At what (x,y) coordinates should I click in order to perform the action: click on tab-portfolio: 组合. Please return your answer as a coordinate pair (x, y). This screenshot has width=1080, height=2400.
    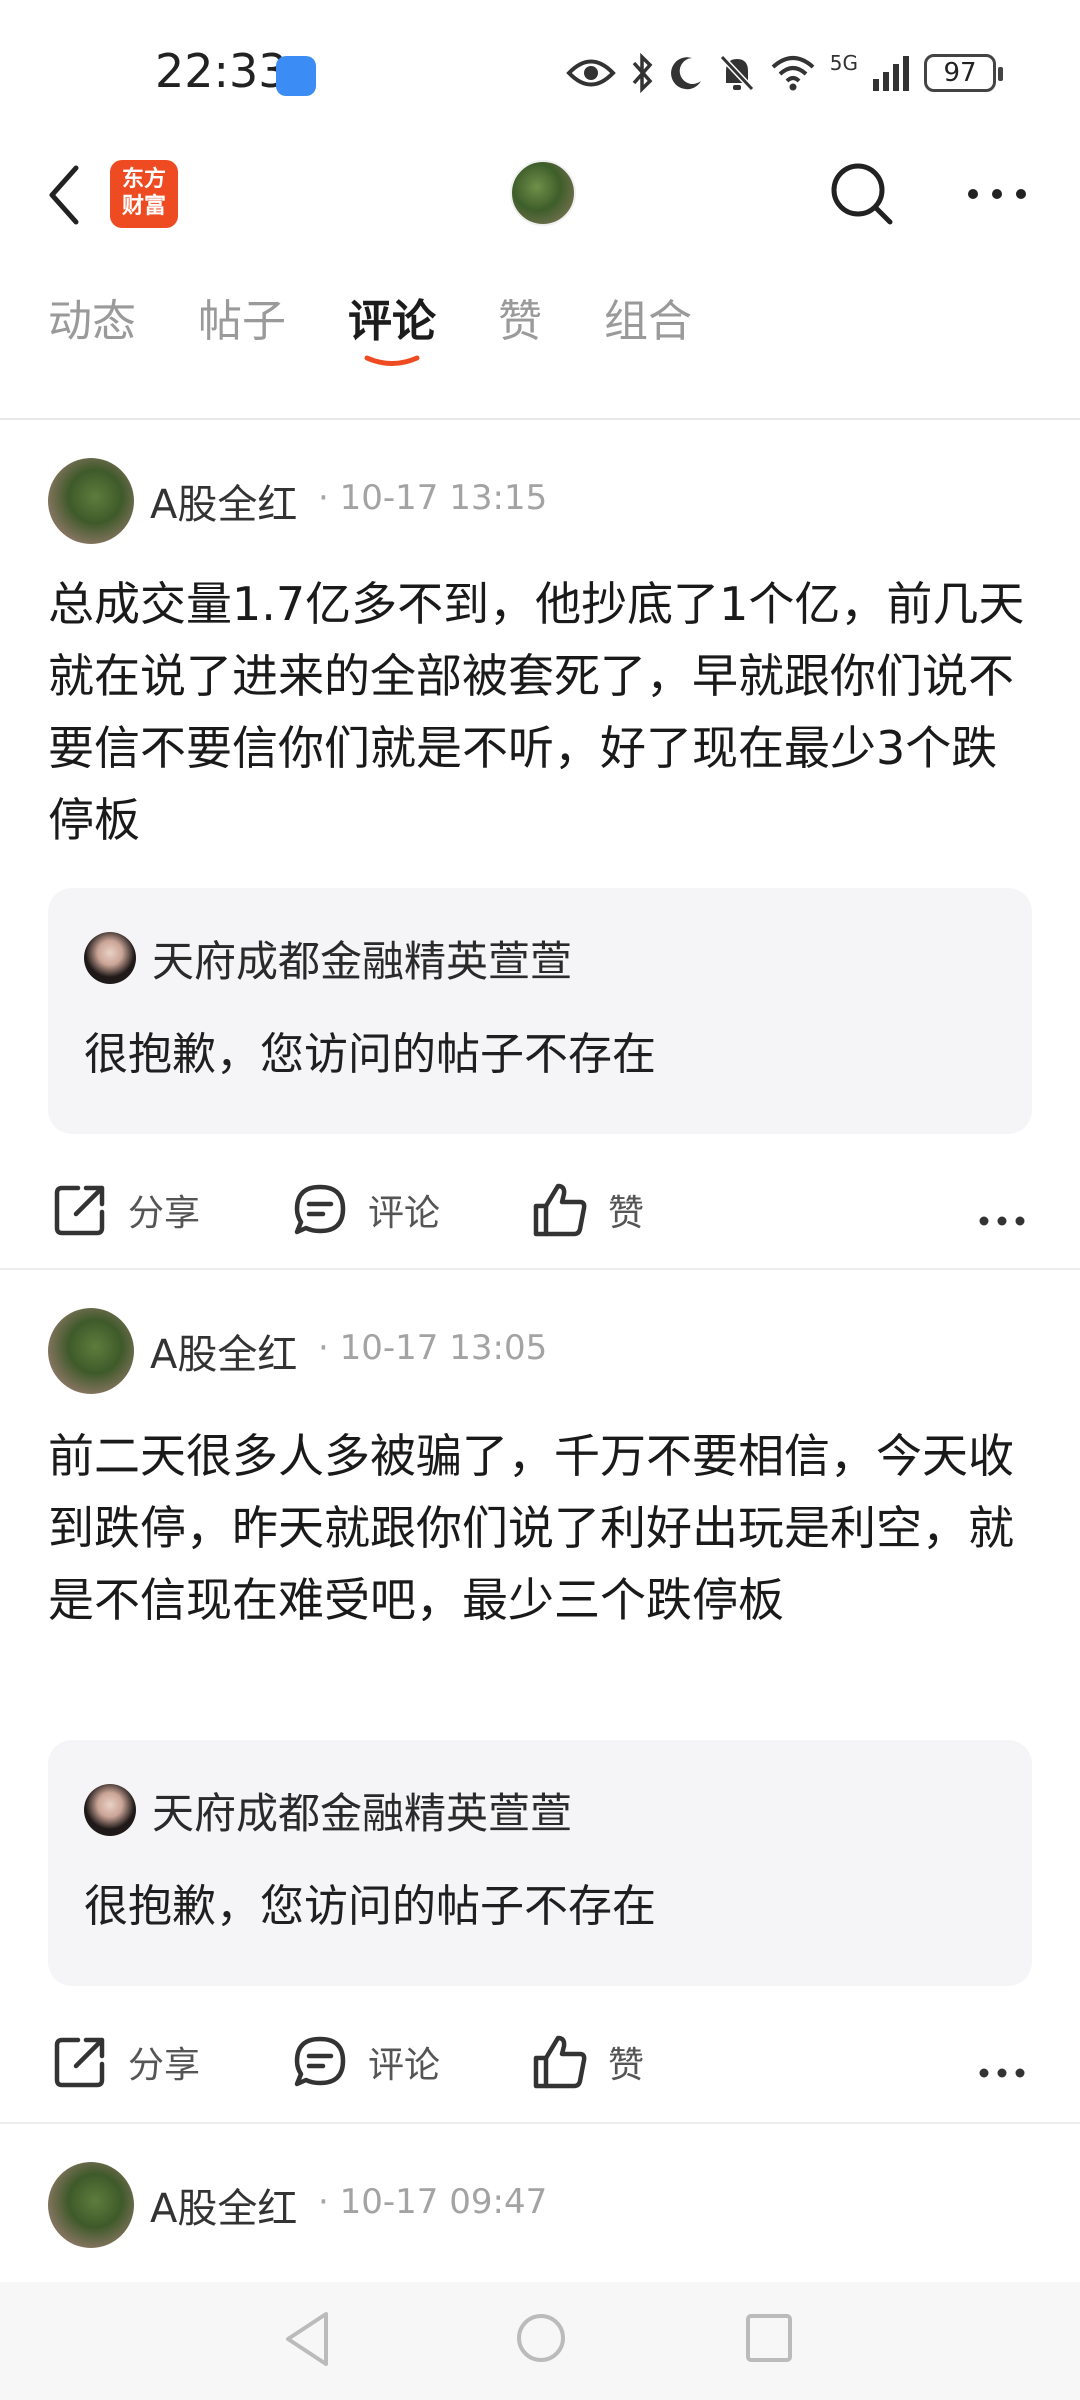
    Looking at the image, I should click on (648, 317).